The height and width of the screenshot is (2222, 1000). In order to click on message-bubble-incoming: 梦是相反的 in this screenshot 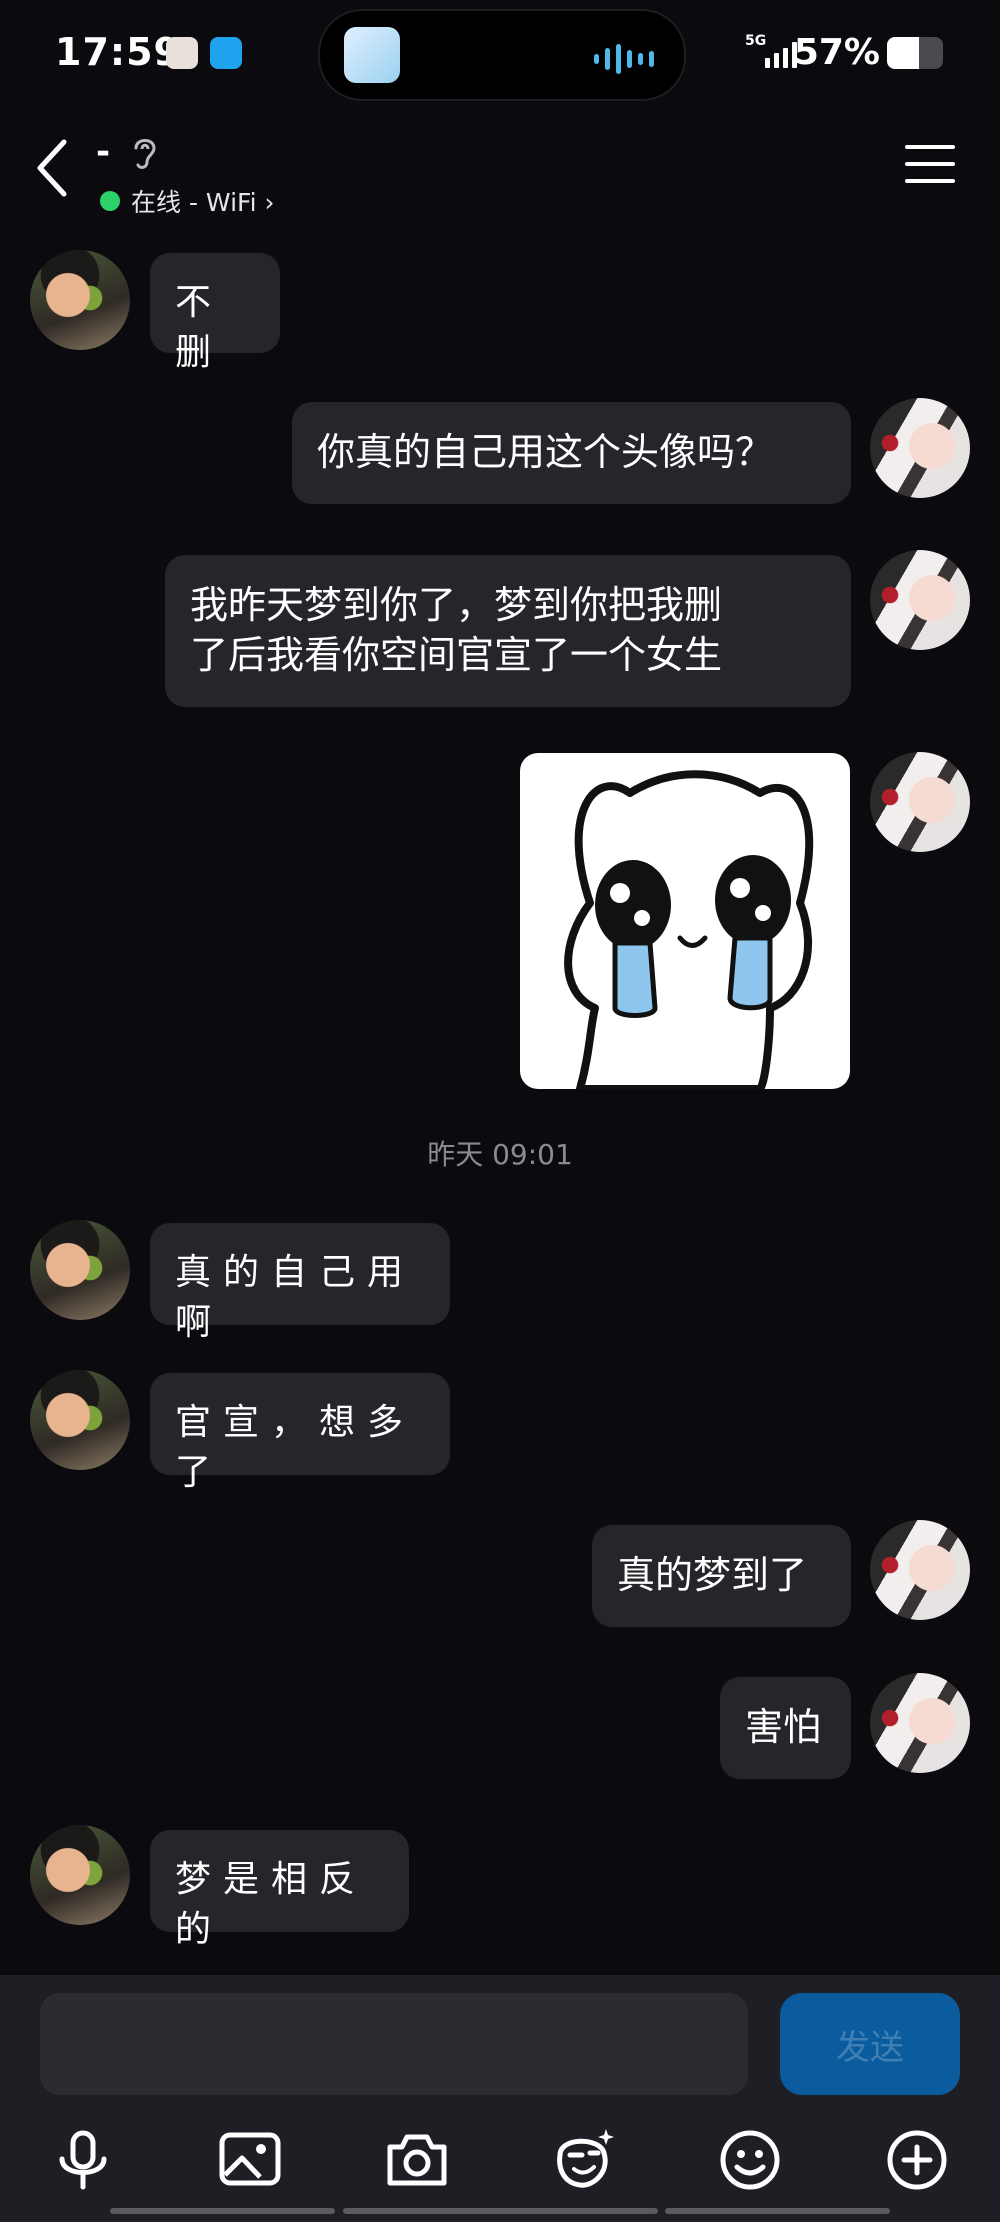, I will do `click(279, 1890)`.